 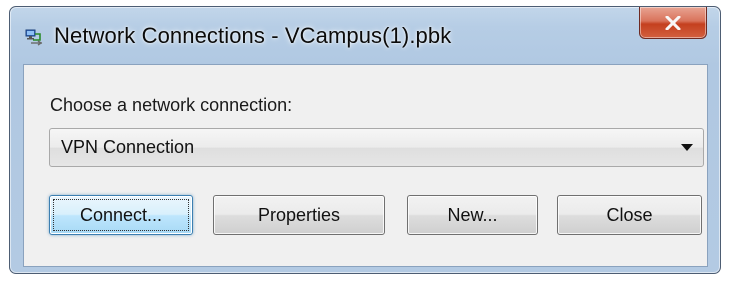 I want to click on connection-dropdown: VPN Connection, so click(x=376, y=147).